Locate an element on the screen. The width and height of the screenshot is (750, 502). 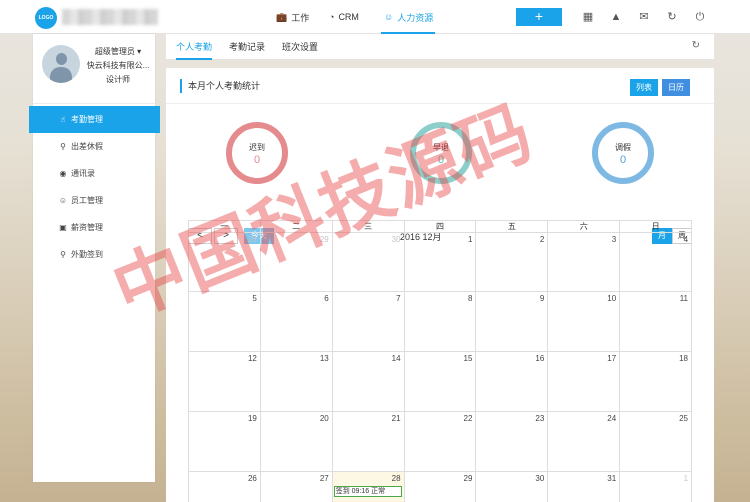
weekday-wed: 三 is located at coordinates (367, 226).